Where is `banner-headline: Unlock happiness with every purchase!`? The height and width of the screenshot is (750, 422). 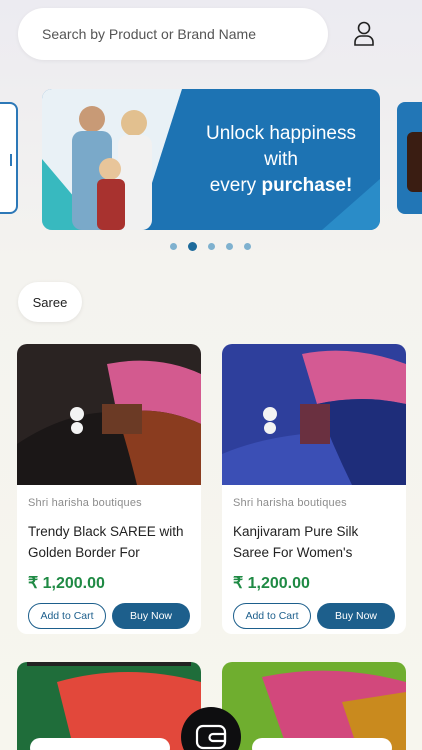
banner-headline: Unlock happiness with every purchase! is located at coordinates (281, 160).